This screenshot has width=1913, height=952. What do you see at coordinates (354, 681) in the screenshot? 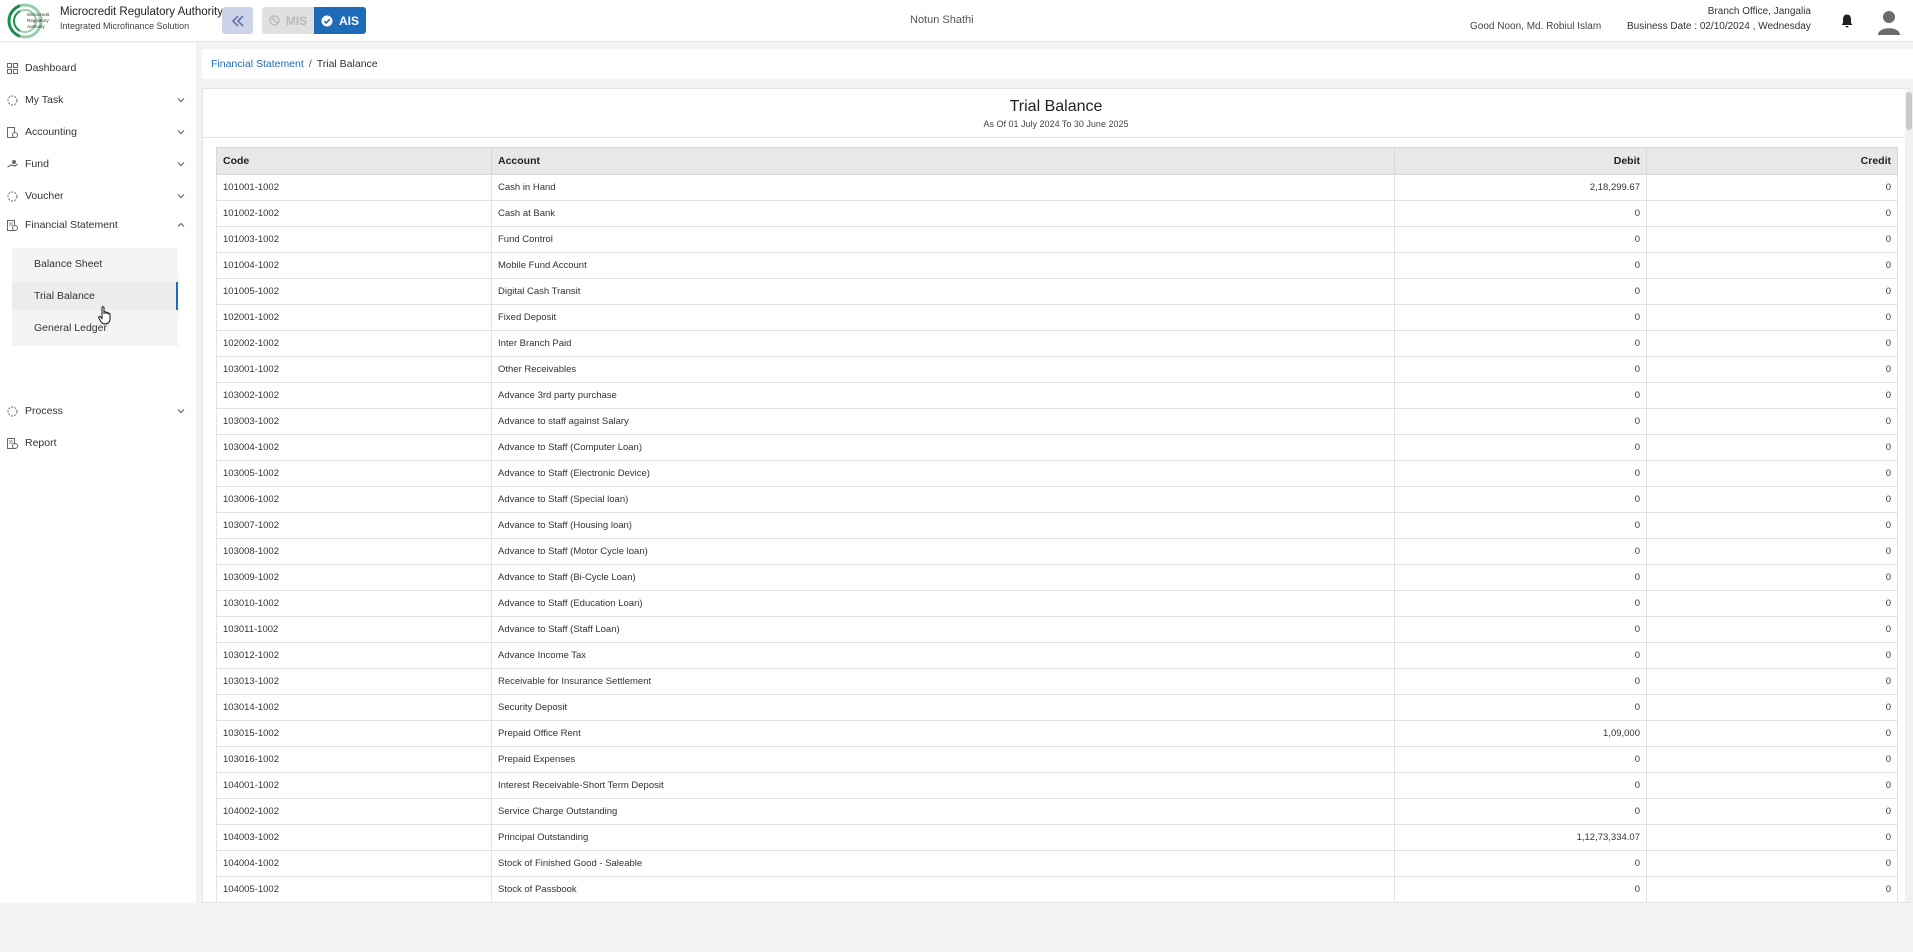
I see `cell-code: 103013-1002` at bounding box center [354, 681].